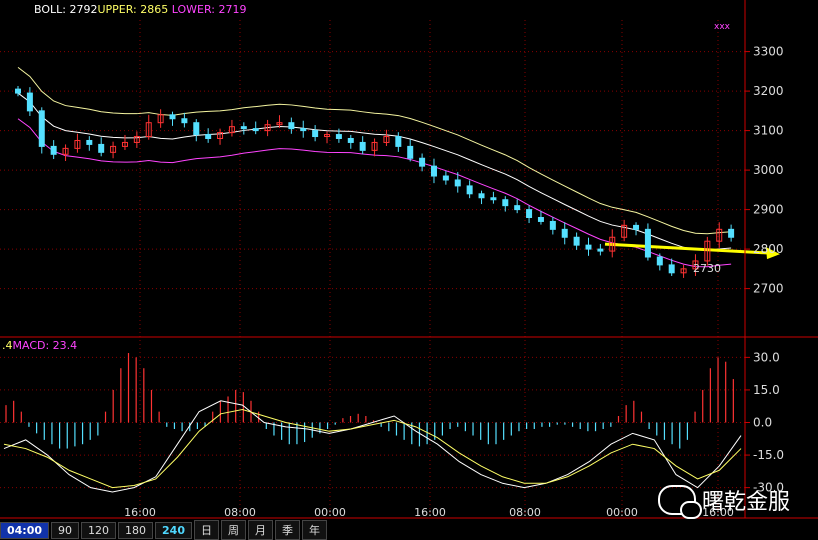 The width and height of the screenshot is (818, 540). I want to click on wechat-icon, so click(679, 502).